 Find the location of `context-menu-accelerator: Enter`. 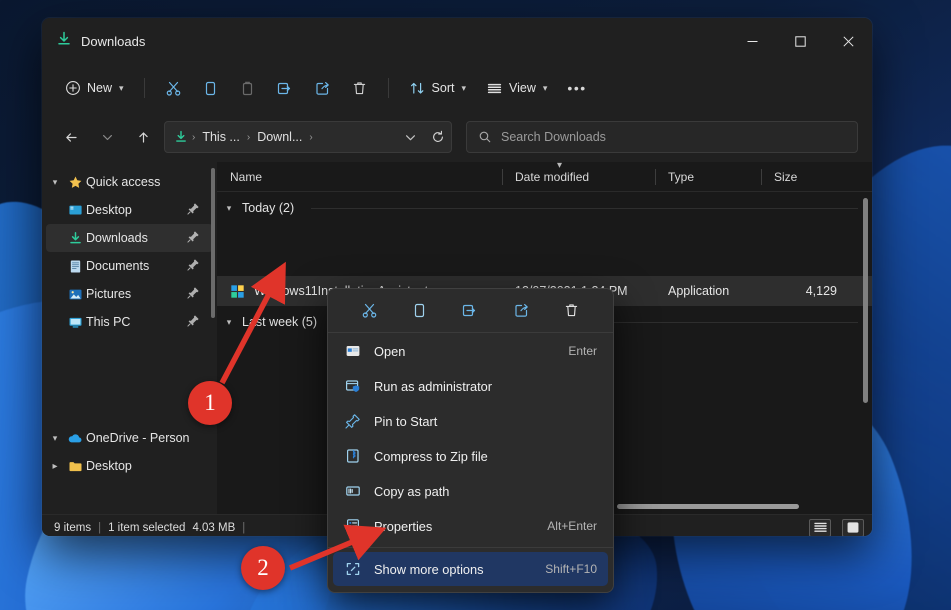

context-menu-accelerator: Enter is located at coordinates (582, 351).